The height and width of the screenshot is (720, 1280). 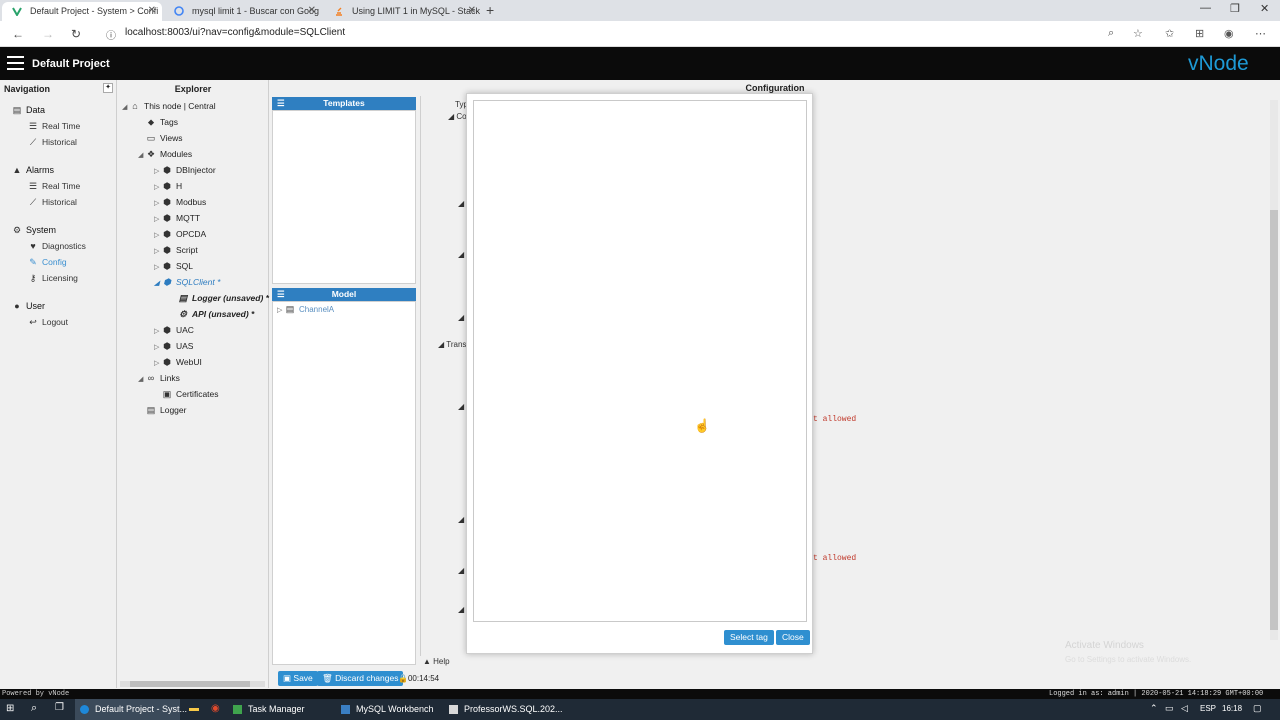 I want to click on volume-icon: ◁, so click(x=1184, y=708).